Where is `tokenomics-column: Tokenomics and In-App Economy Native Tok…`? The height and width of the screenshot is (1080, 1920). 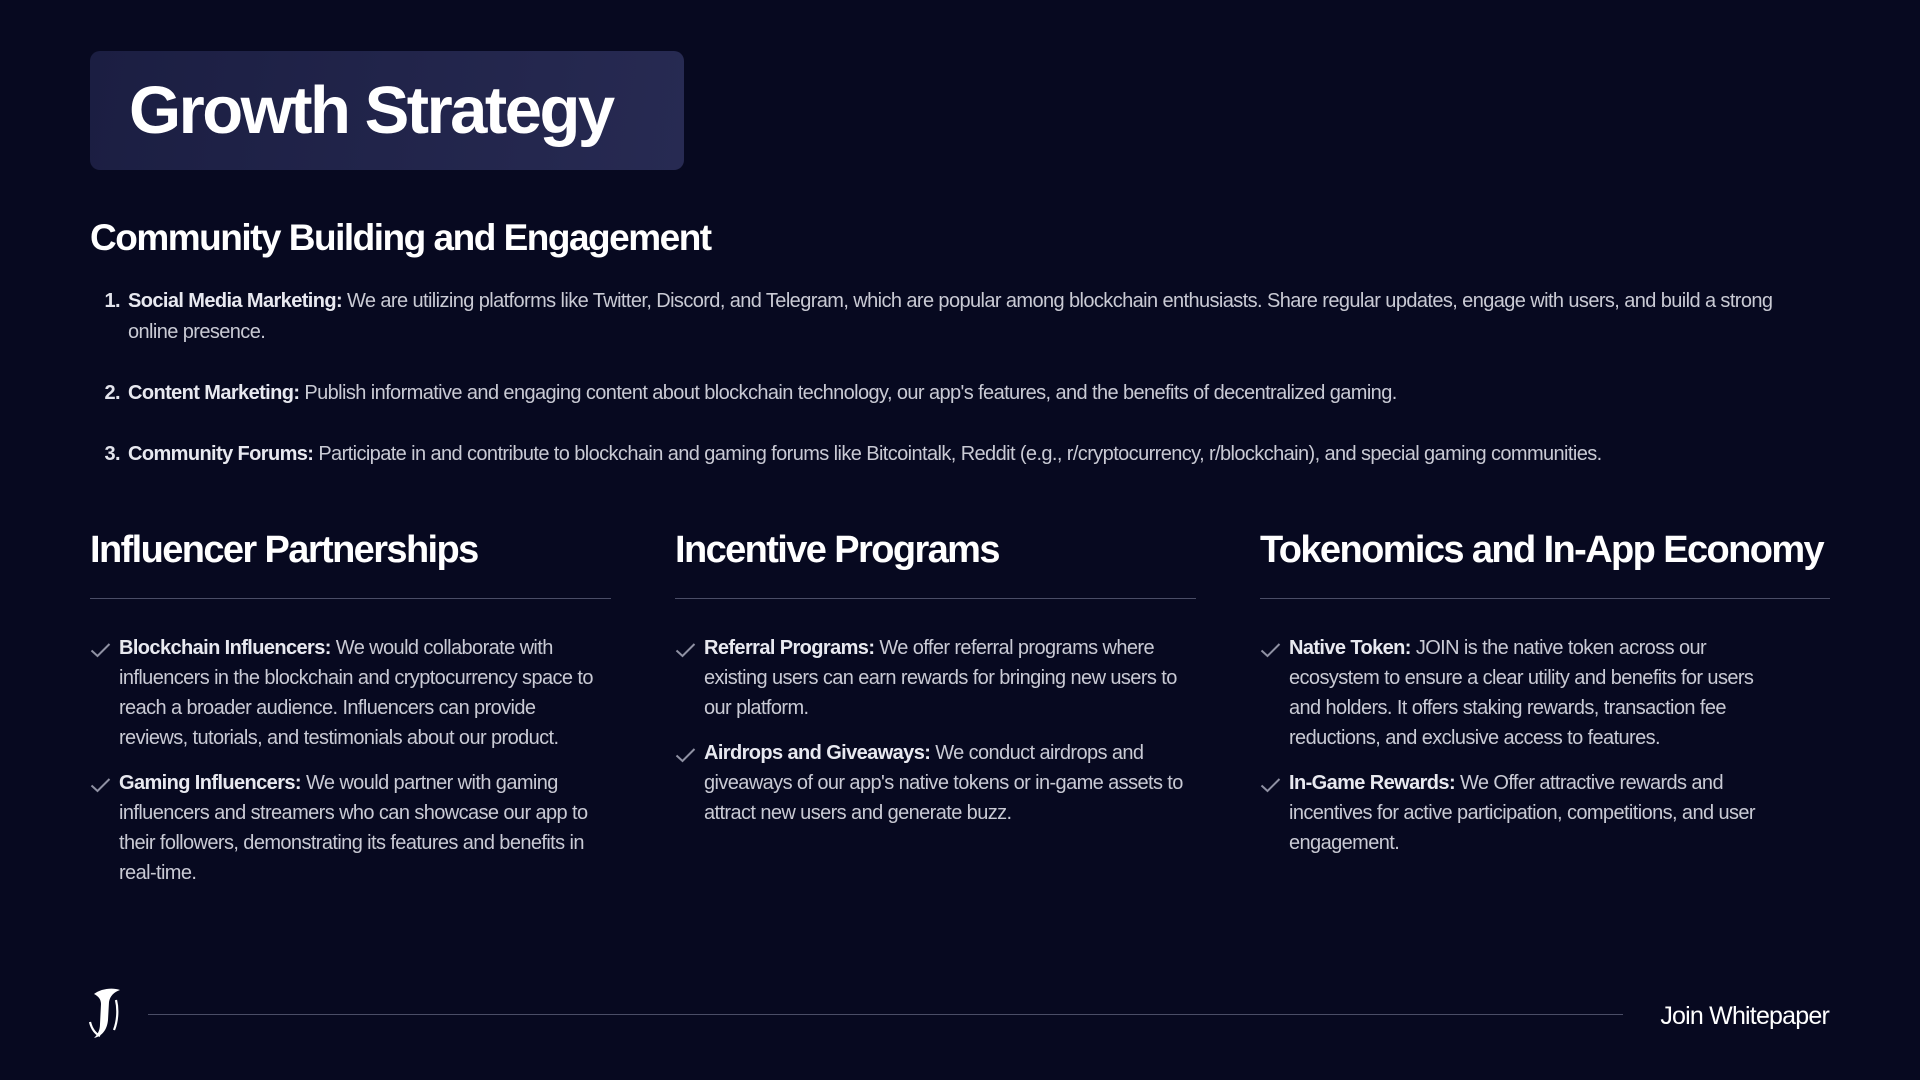
tokenomics-column: Tokenomics and In-App Economy Native Tok… is located at coordinates (1545, 700).